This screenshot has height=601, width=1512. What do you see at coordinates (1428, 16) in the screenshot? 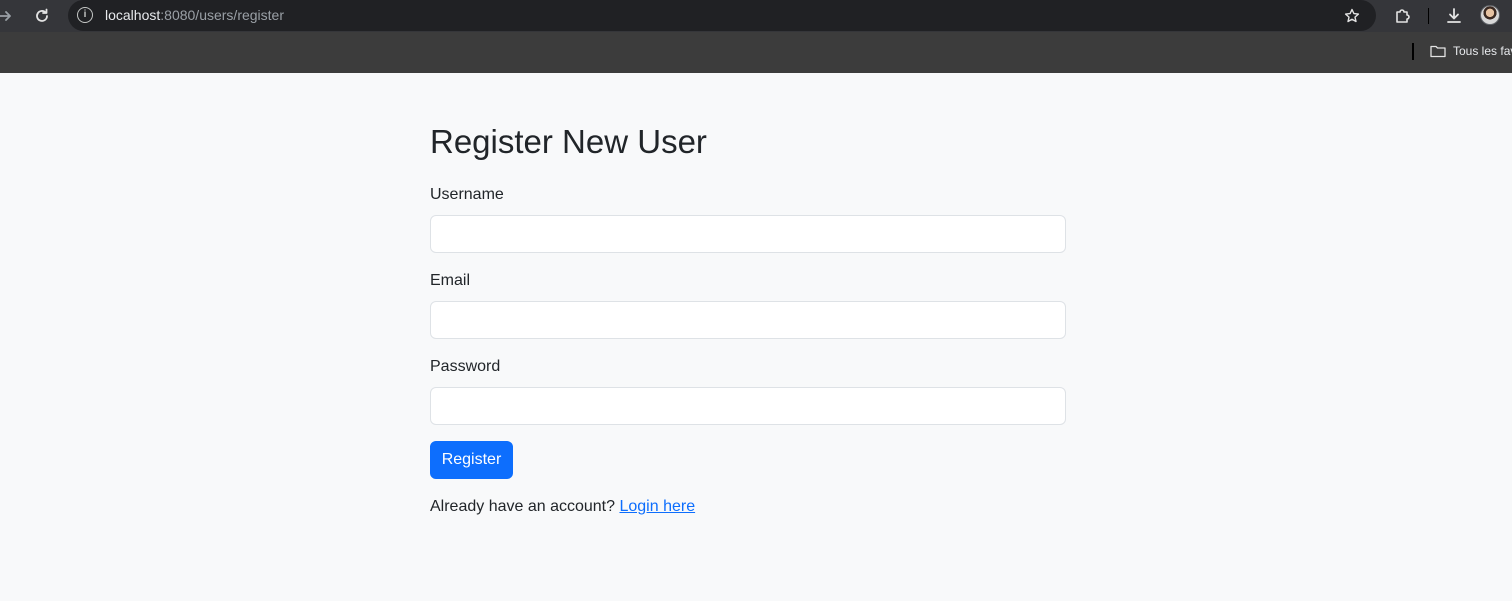
I see `toolbar-divider` at bounding box center [1428, 16].